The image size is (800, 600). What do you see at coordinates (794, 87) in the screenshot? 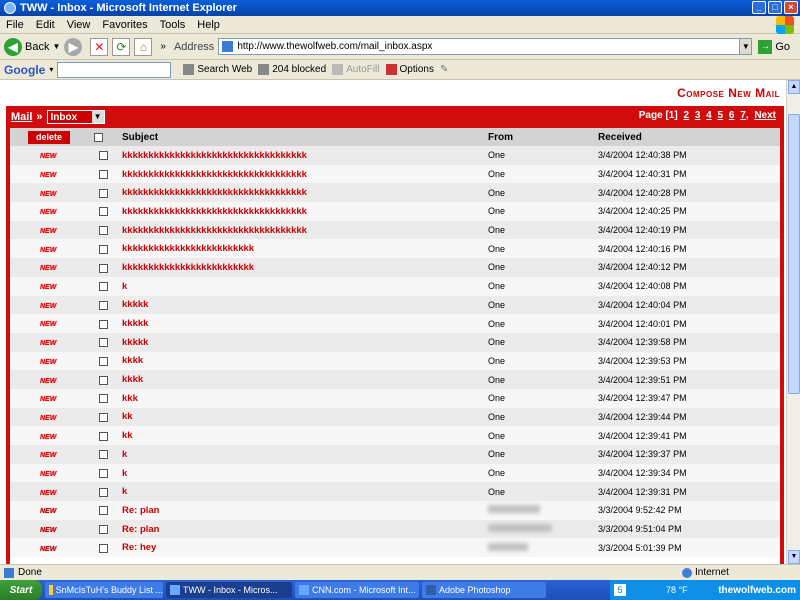
I see `scroll-up-icon: ▲` at bounding box center [794, 87].